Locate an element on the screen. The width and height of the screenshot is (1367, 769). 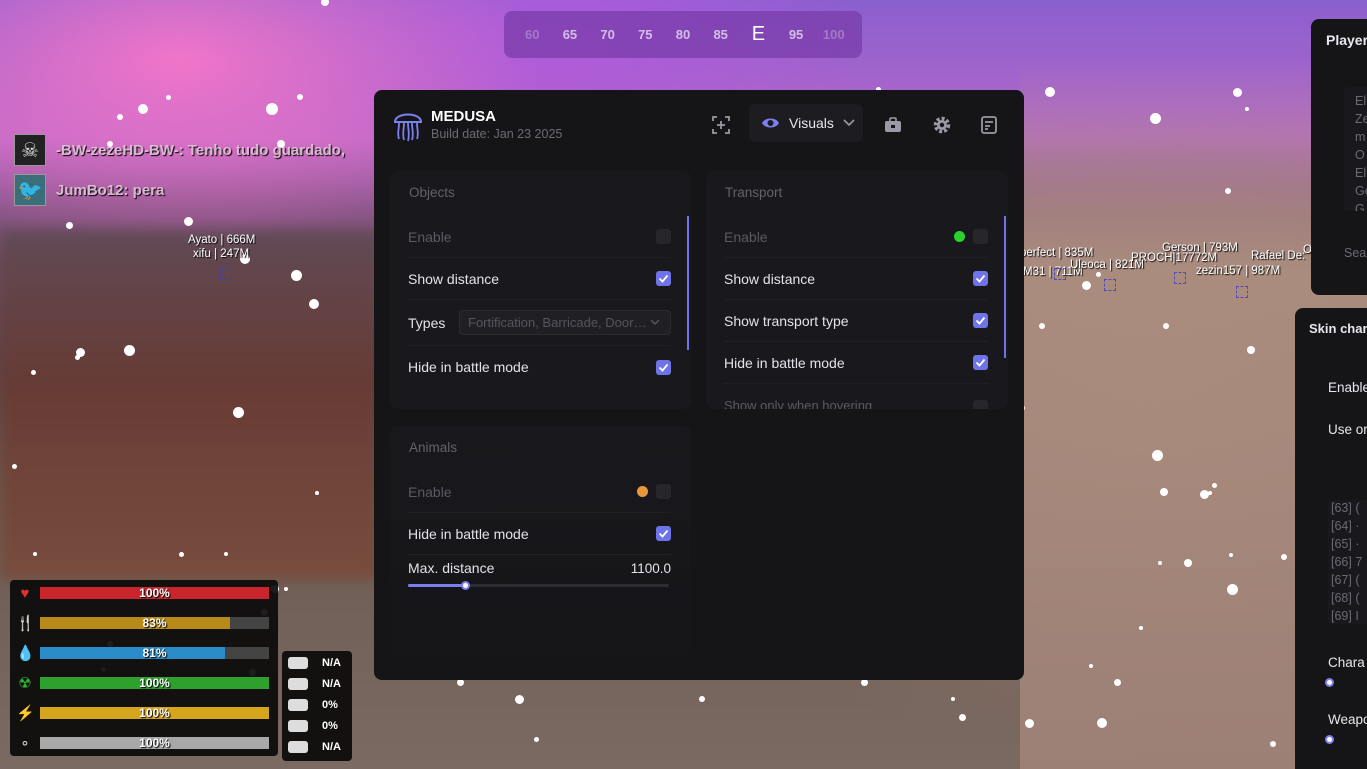
player-label: Ayato | 666M is located at coordinates (222, 240).